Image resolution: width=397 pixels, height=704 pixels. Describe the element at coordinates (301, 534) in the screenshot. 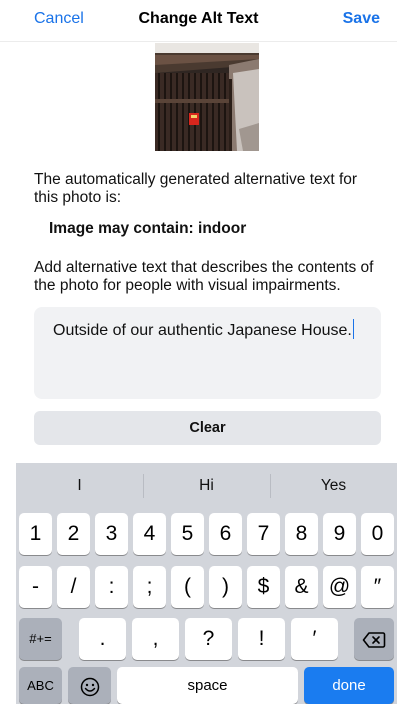

I see `key-8: 8` at that location.